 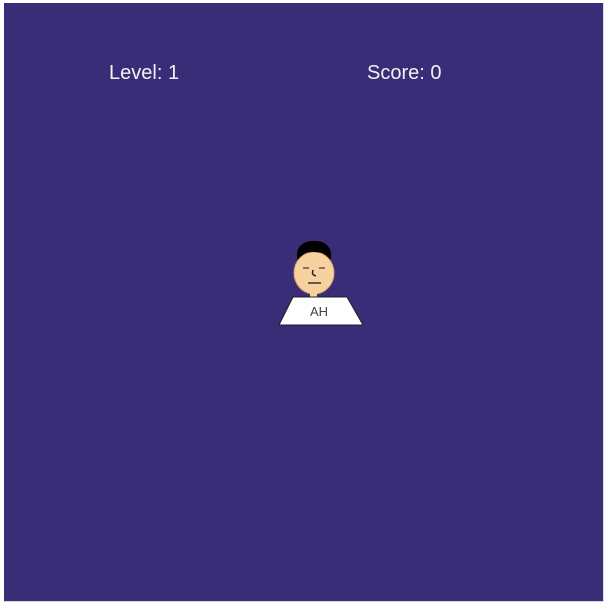 I want to click on level-display: Level: 1, so click(x=144, y=73).